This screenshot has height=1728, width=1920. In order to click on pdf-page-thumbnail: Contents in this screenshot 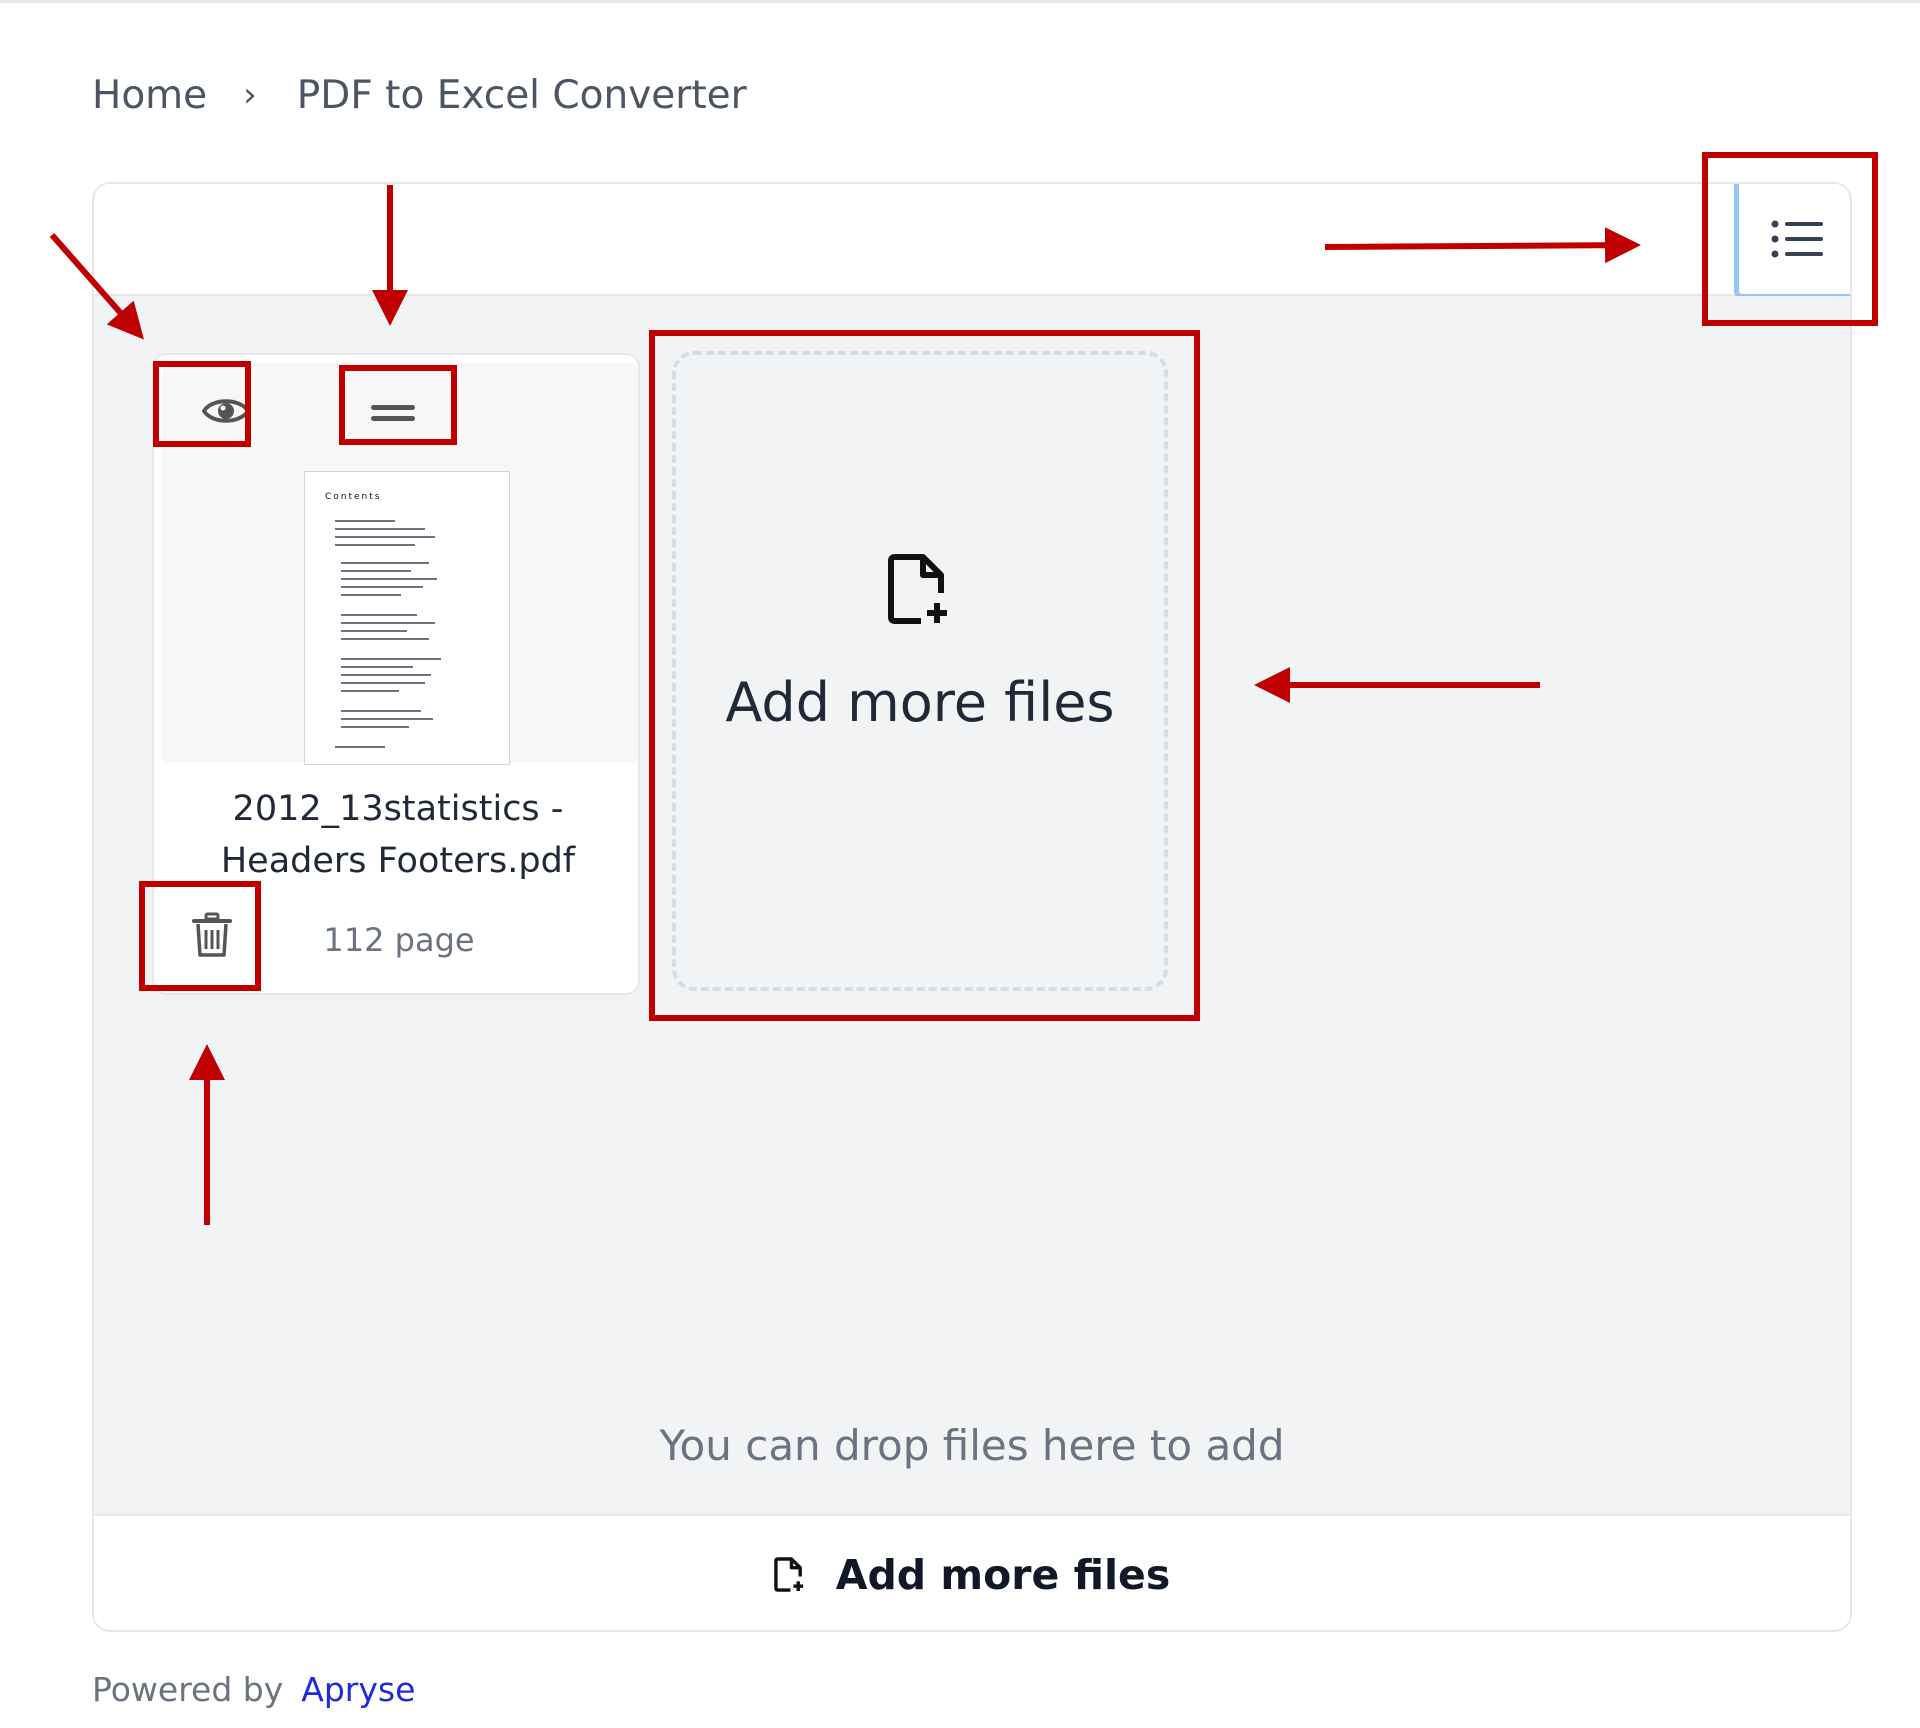, I will do `click(407, 618)`.